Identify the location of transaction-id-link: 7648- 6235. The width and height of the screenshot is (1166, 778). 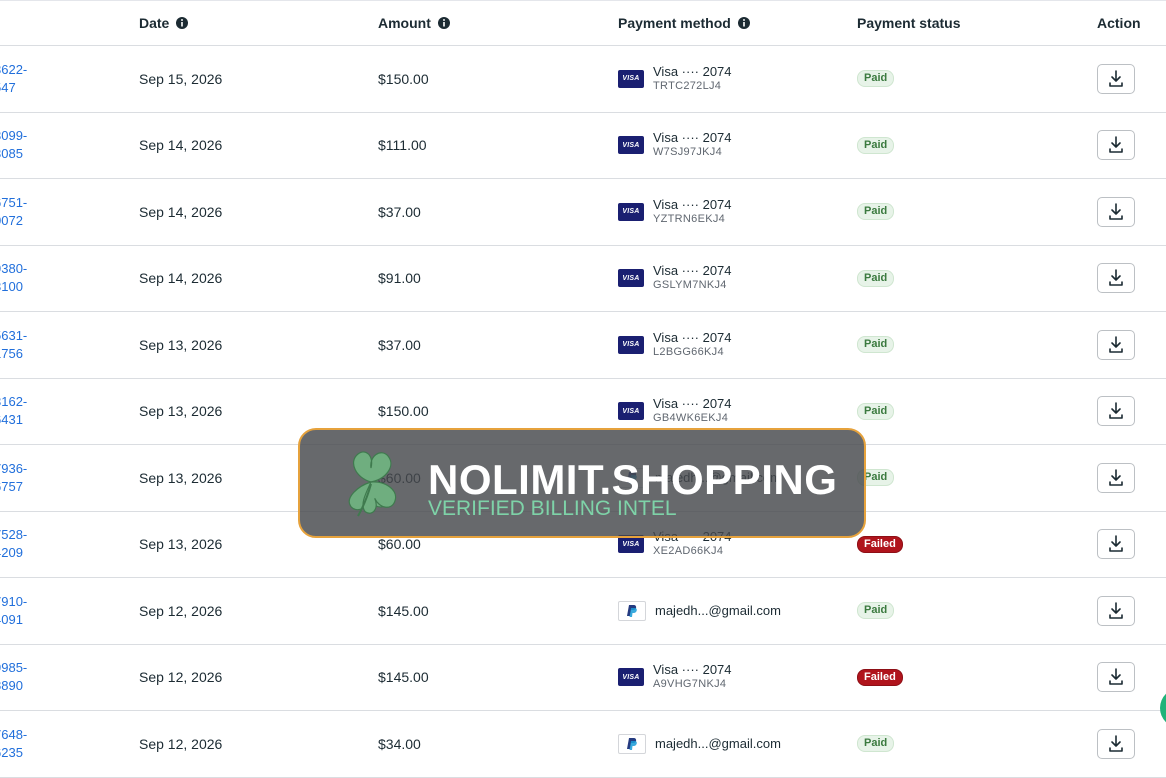
(13, 743).